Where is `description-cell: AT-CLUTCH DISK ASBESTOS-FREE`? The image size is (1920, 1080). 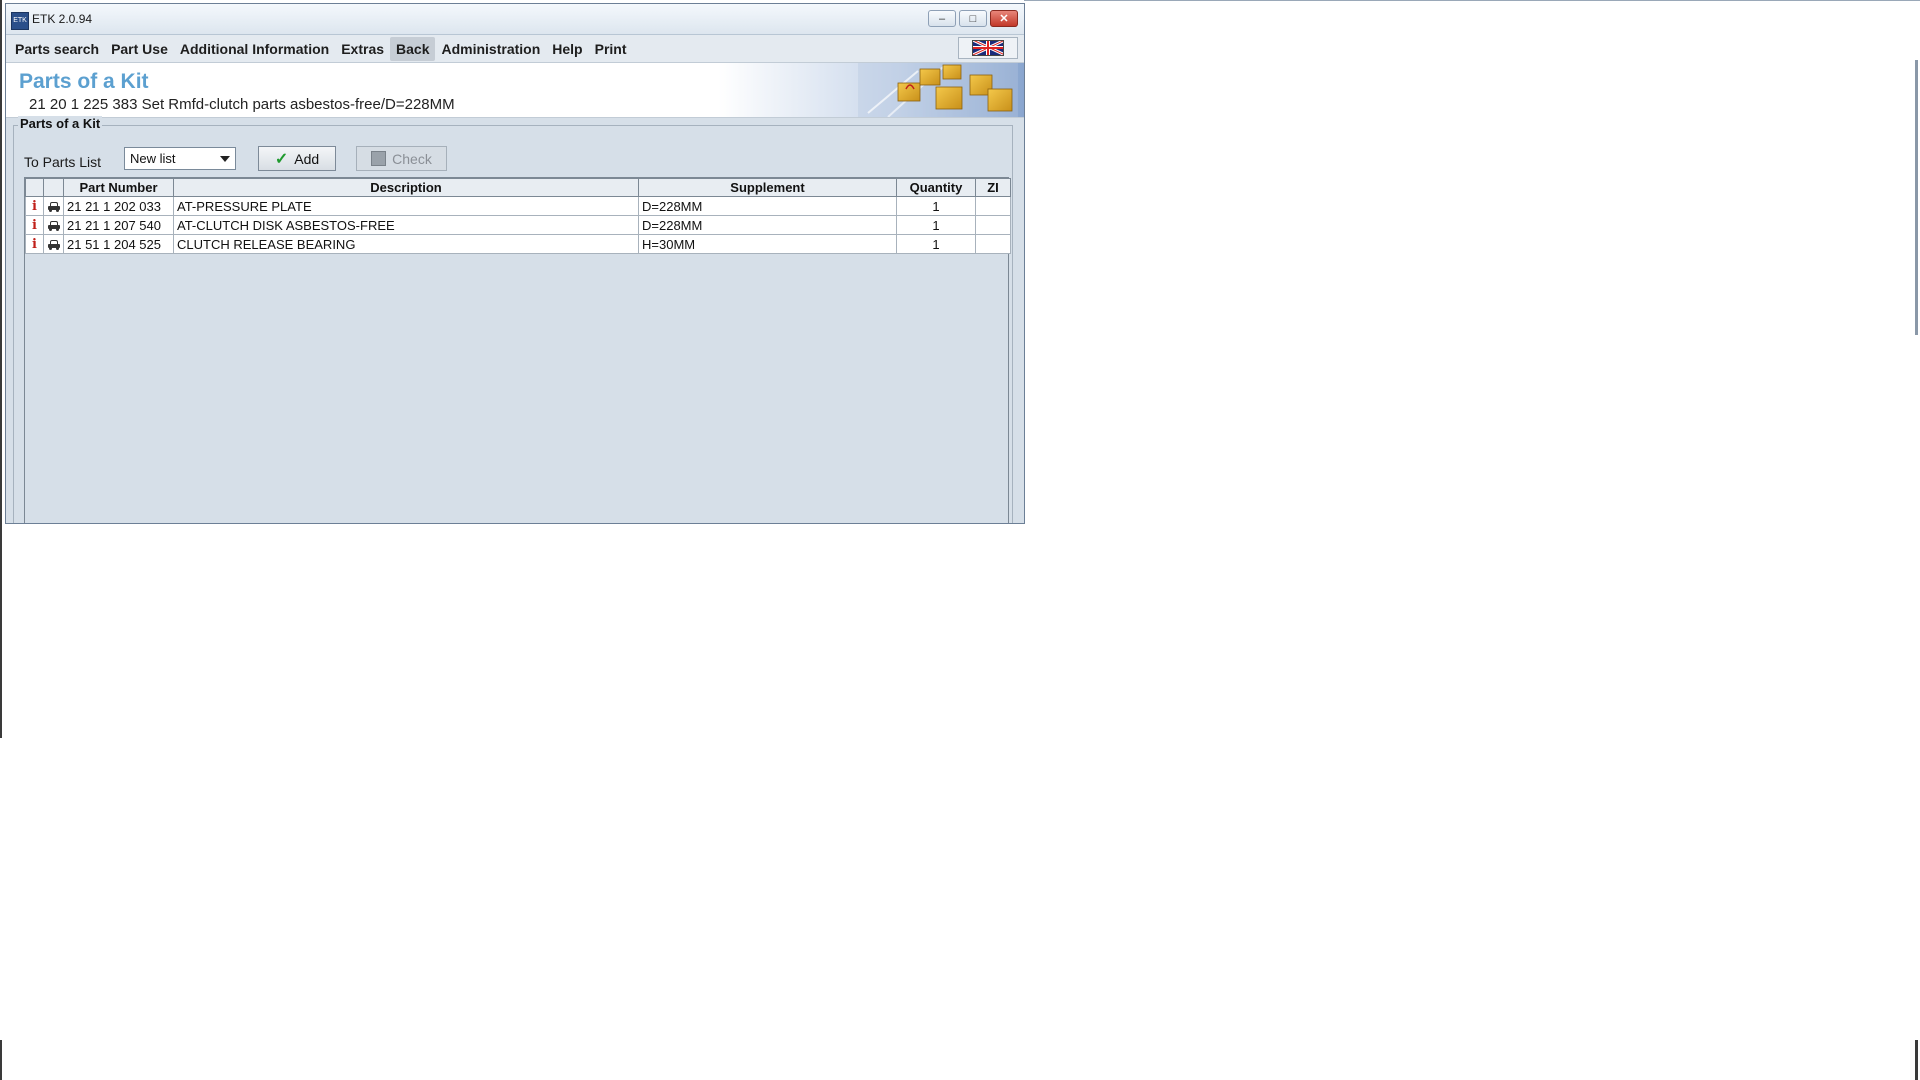 description-cell: AT-CLUTCH DISK ASBESTOS-FREE is located at coordinates (406, 225).